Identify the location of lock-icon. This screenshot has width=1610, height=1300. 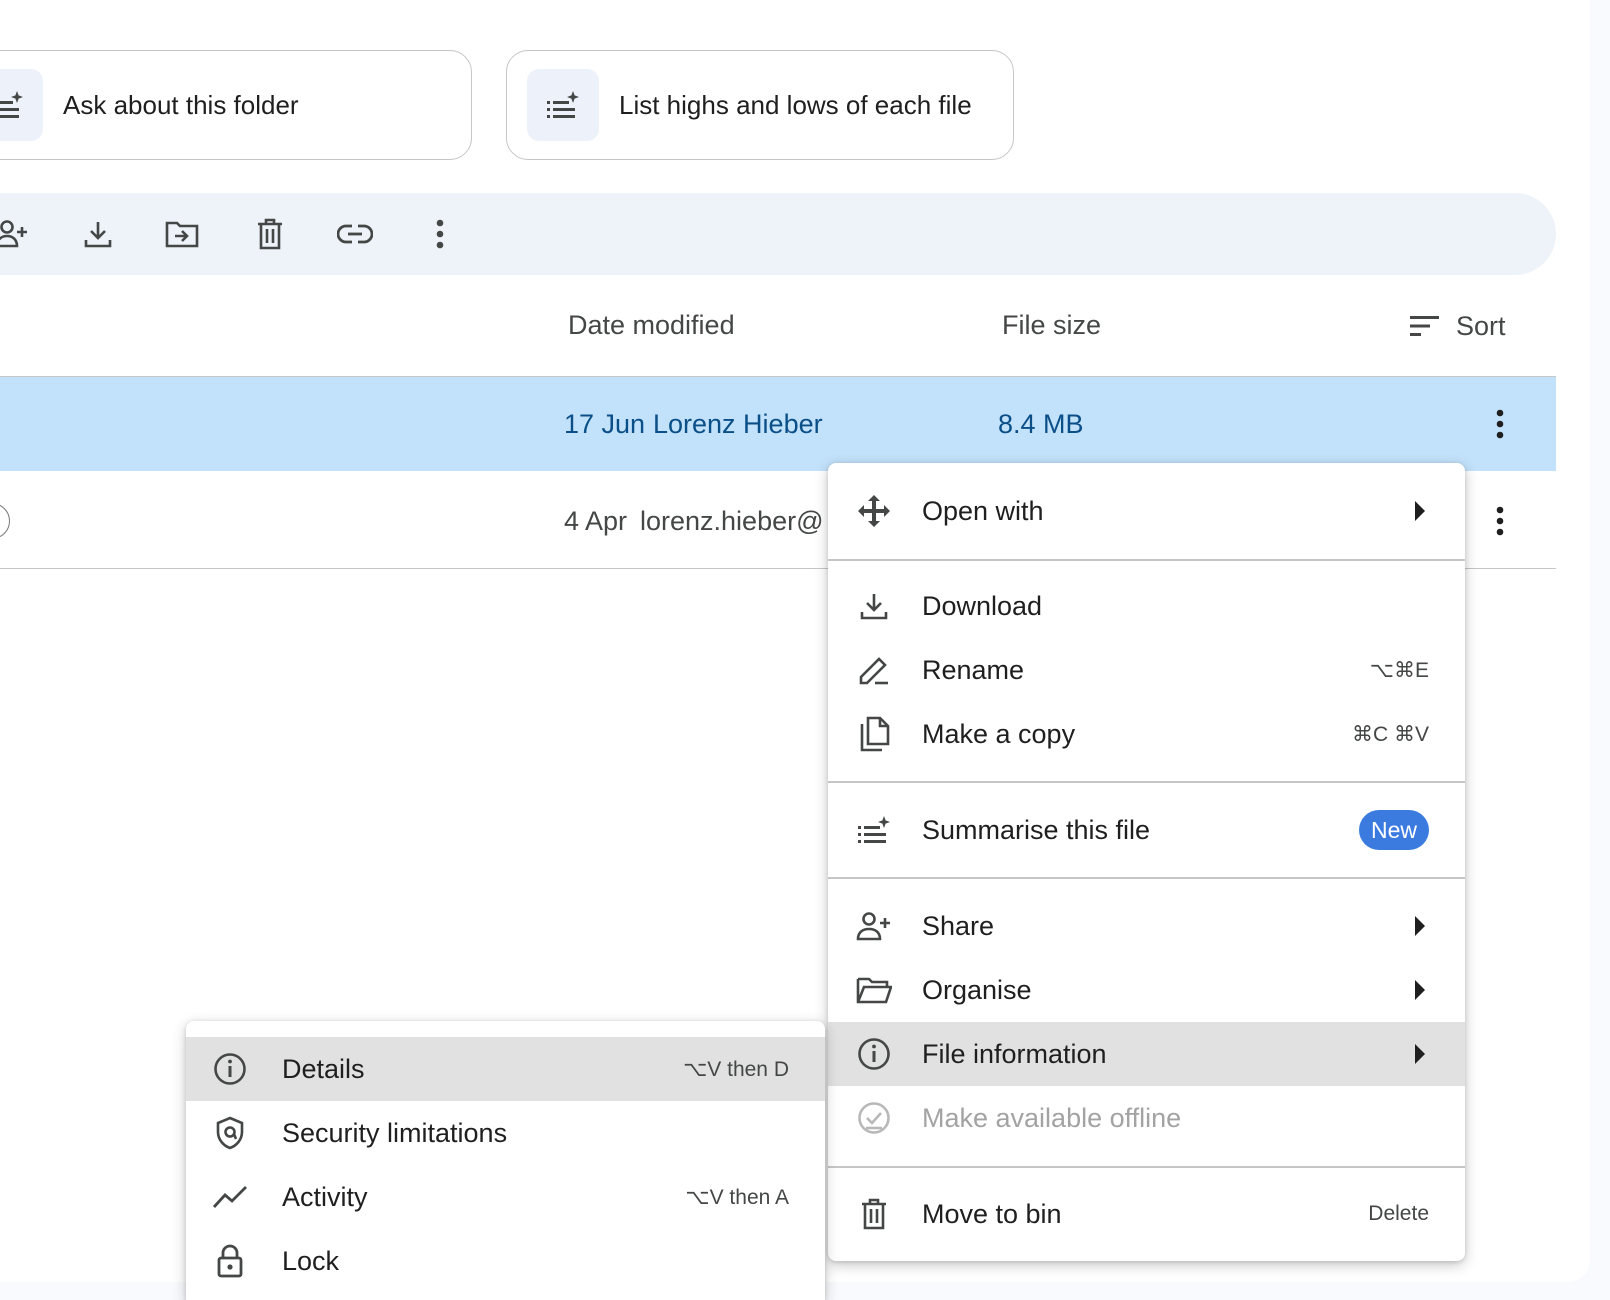
(230, 1261).